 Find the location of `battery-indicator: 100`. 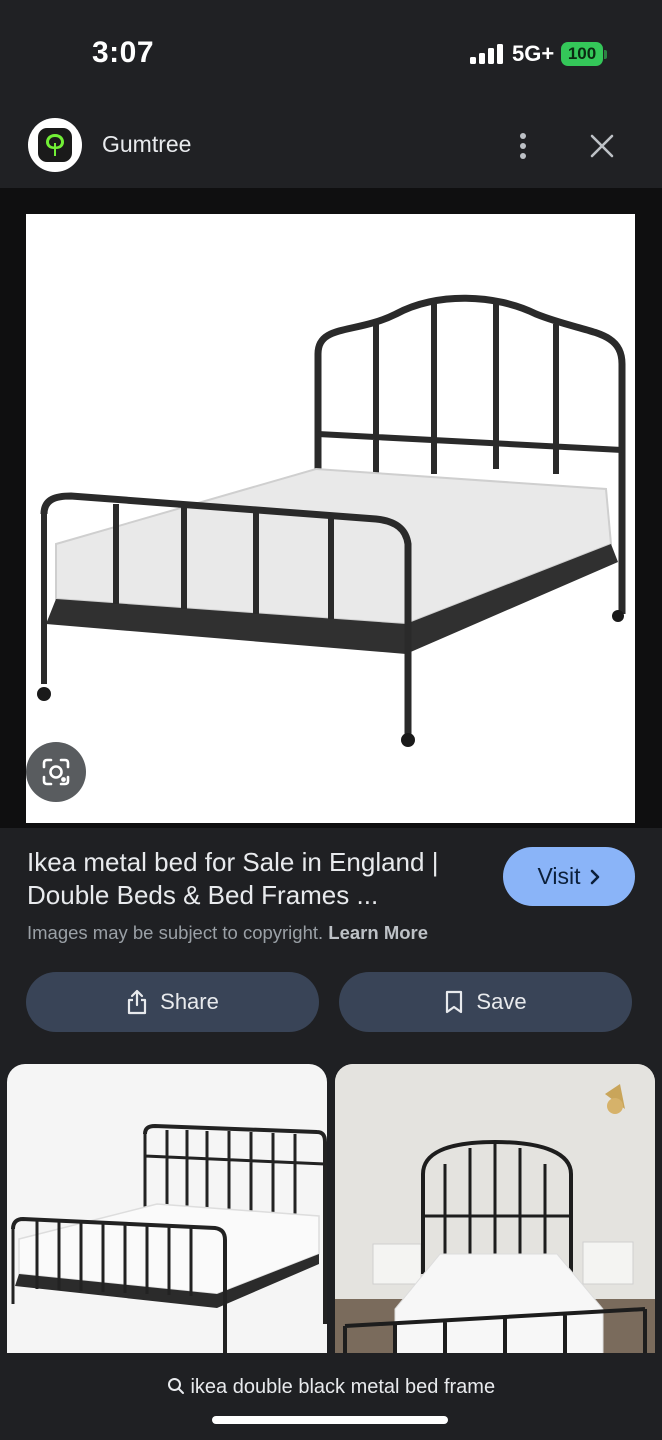

battery-indicator: 100 is located at coordinates (582, 54).